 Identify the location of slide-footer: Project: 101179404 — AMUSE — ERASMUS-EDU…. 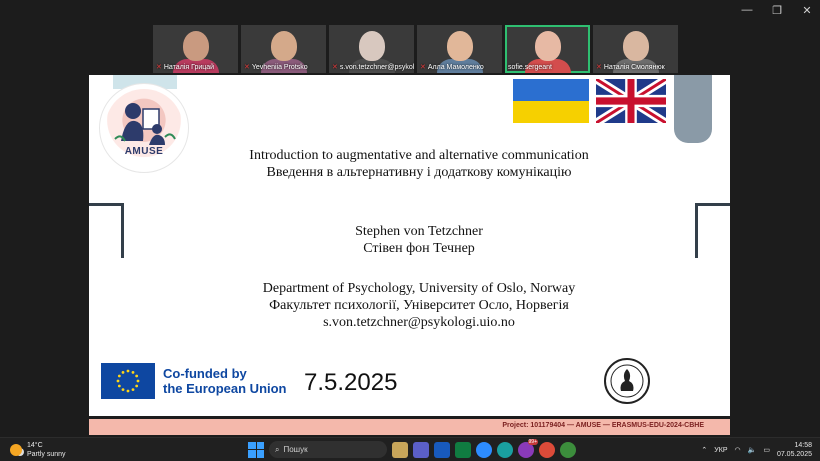
(409, 427).